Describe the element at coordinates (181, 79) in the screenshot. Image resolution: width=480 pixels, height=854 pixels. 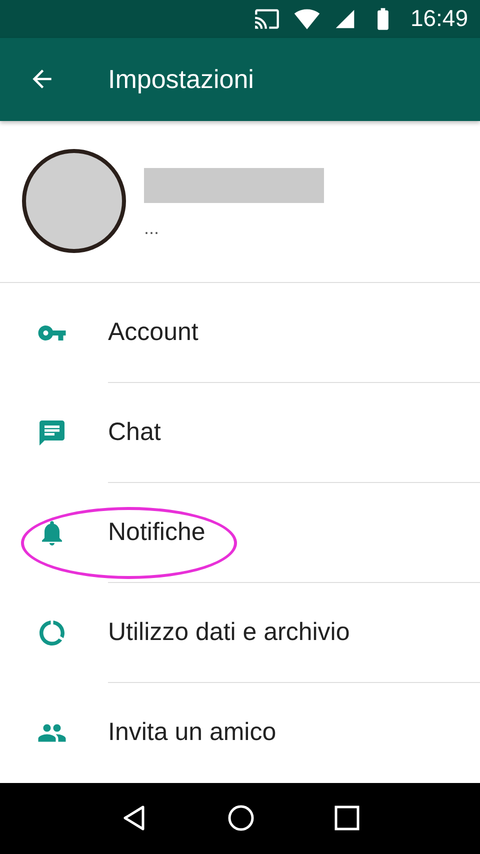
I see `screen-title: Impostazioni` at that location.